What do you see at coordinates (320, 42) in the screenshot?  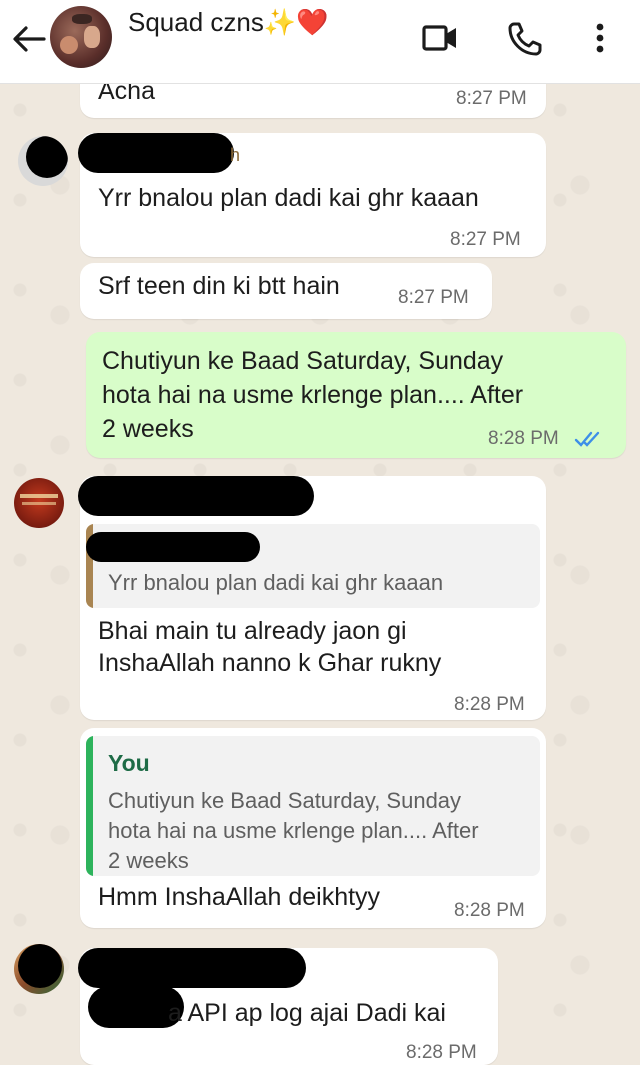 I see `chat-header: Squad czns✨❤️` at bounding box center [320, 42].